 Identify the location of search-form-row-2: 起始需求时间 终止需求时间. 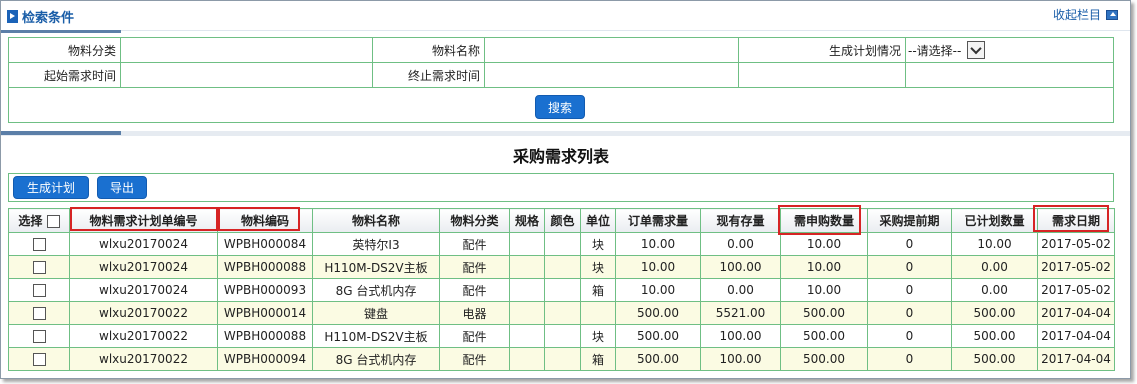
(561, 75).